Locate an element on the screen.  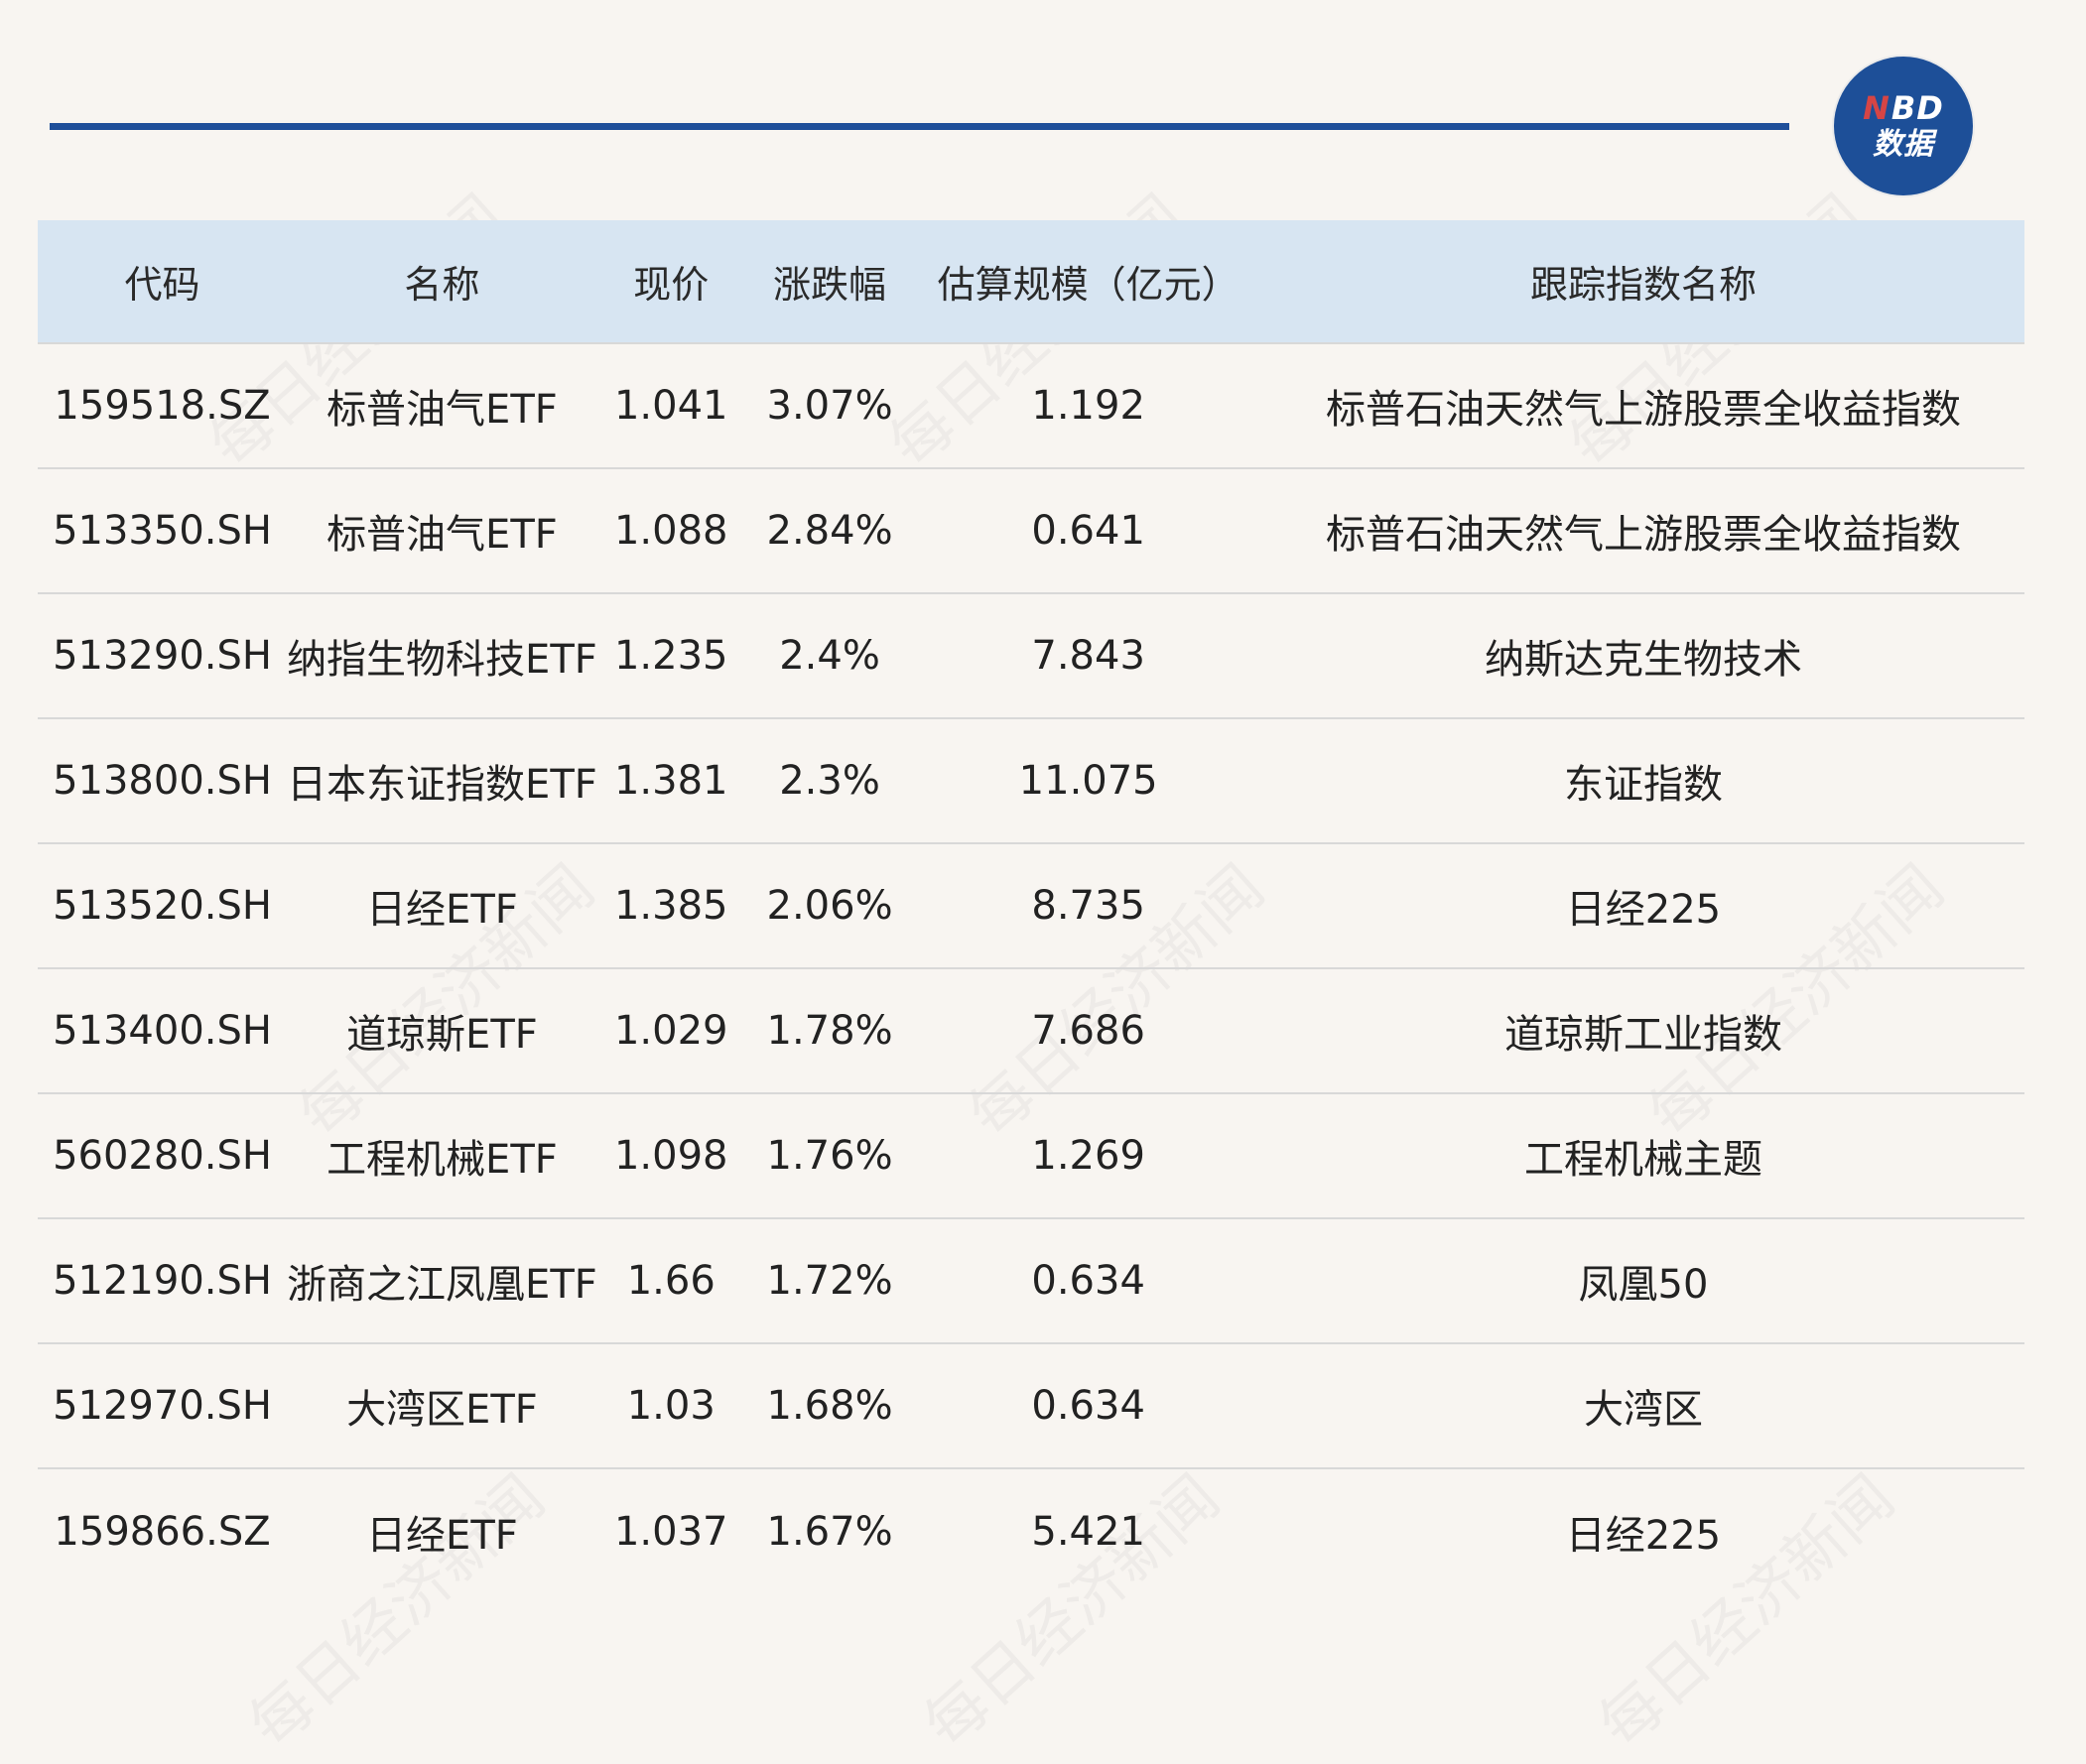
cell-size: 0.641 is located at coordinates (1088, 530).